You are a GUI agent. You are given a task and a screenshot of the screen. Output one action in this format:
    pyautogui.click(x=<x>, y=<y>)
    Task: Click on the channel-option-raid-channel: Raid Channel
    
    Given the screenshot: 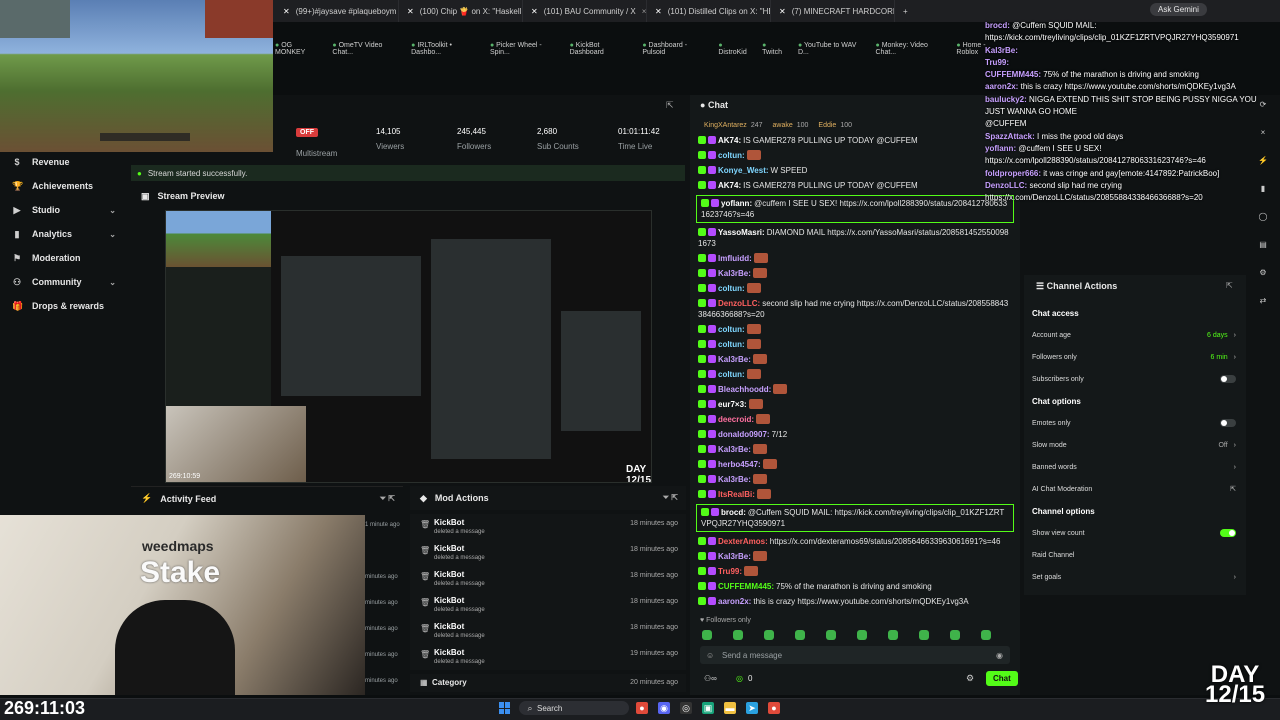 What is the action you would take?
    pyautogui.click(x=1135, y=555)
    